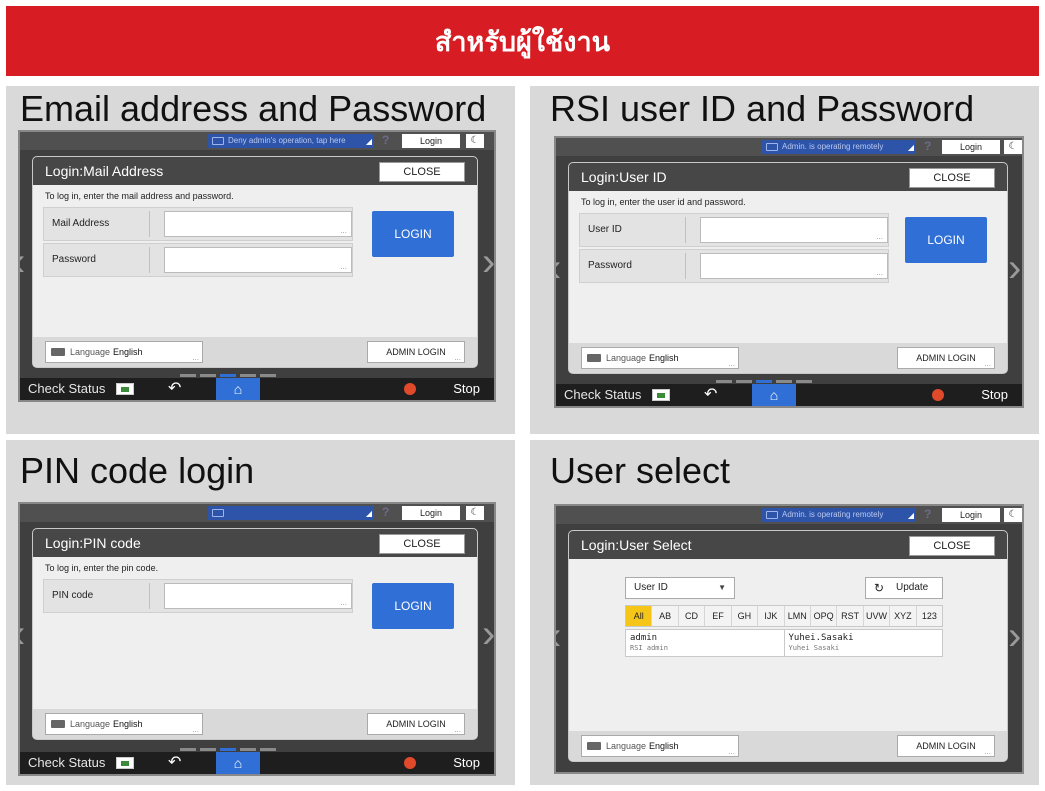 Image resolution: width=1045 pixels, height=791 pixels. I want to click on tab-cd: CD, so click(692, 616).